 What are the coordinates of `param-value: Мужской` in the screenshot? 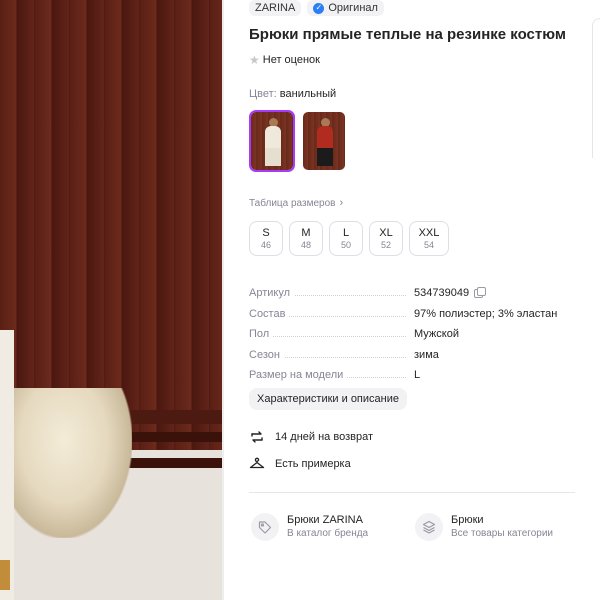 It's located at (436, 334).